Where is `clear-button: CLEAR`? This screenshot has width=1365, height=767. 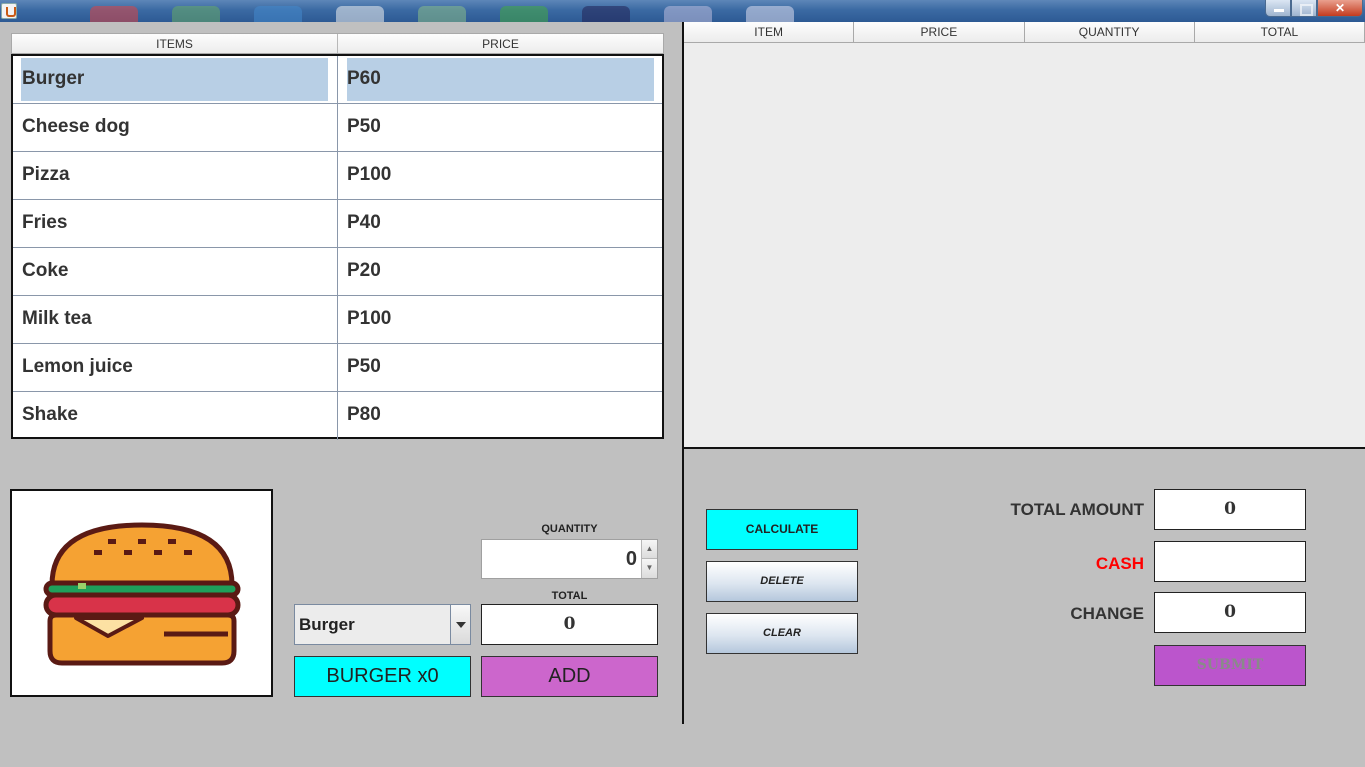
clear-button: CLEAR is located at coordinates (782, 633).